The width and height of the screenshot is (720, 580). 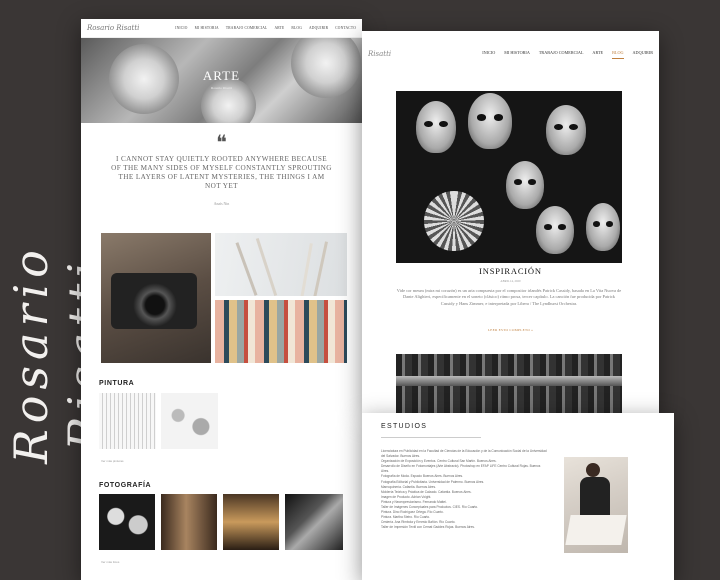 I want to click on photo-thumb-cafe, so click(x=251, y=522).